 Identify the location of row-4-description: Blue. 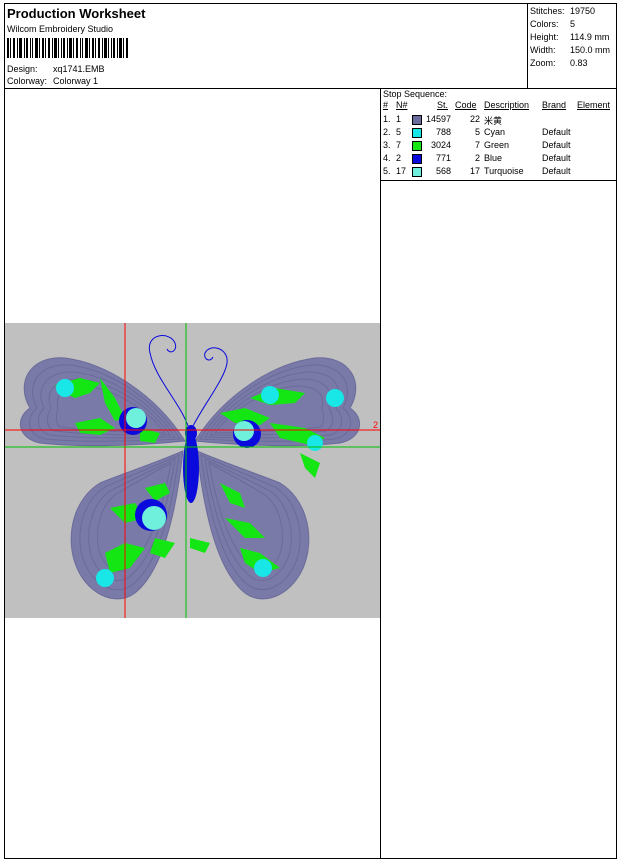
(493, 158).